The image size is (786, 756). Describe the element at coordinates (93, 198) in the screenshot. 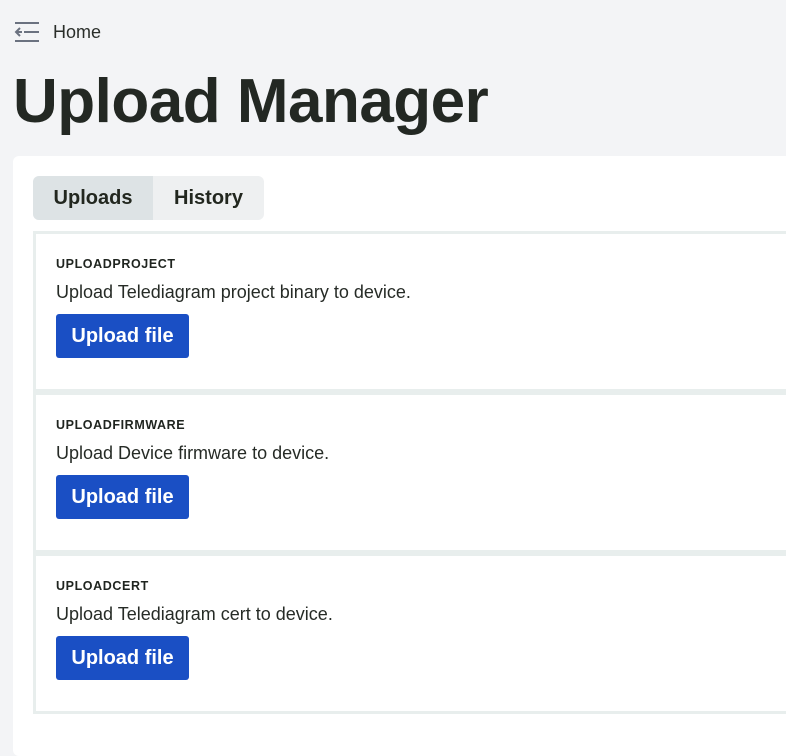

I see `tab-uploads: Uploads` at that location.